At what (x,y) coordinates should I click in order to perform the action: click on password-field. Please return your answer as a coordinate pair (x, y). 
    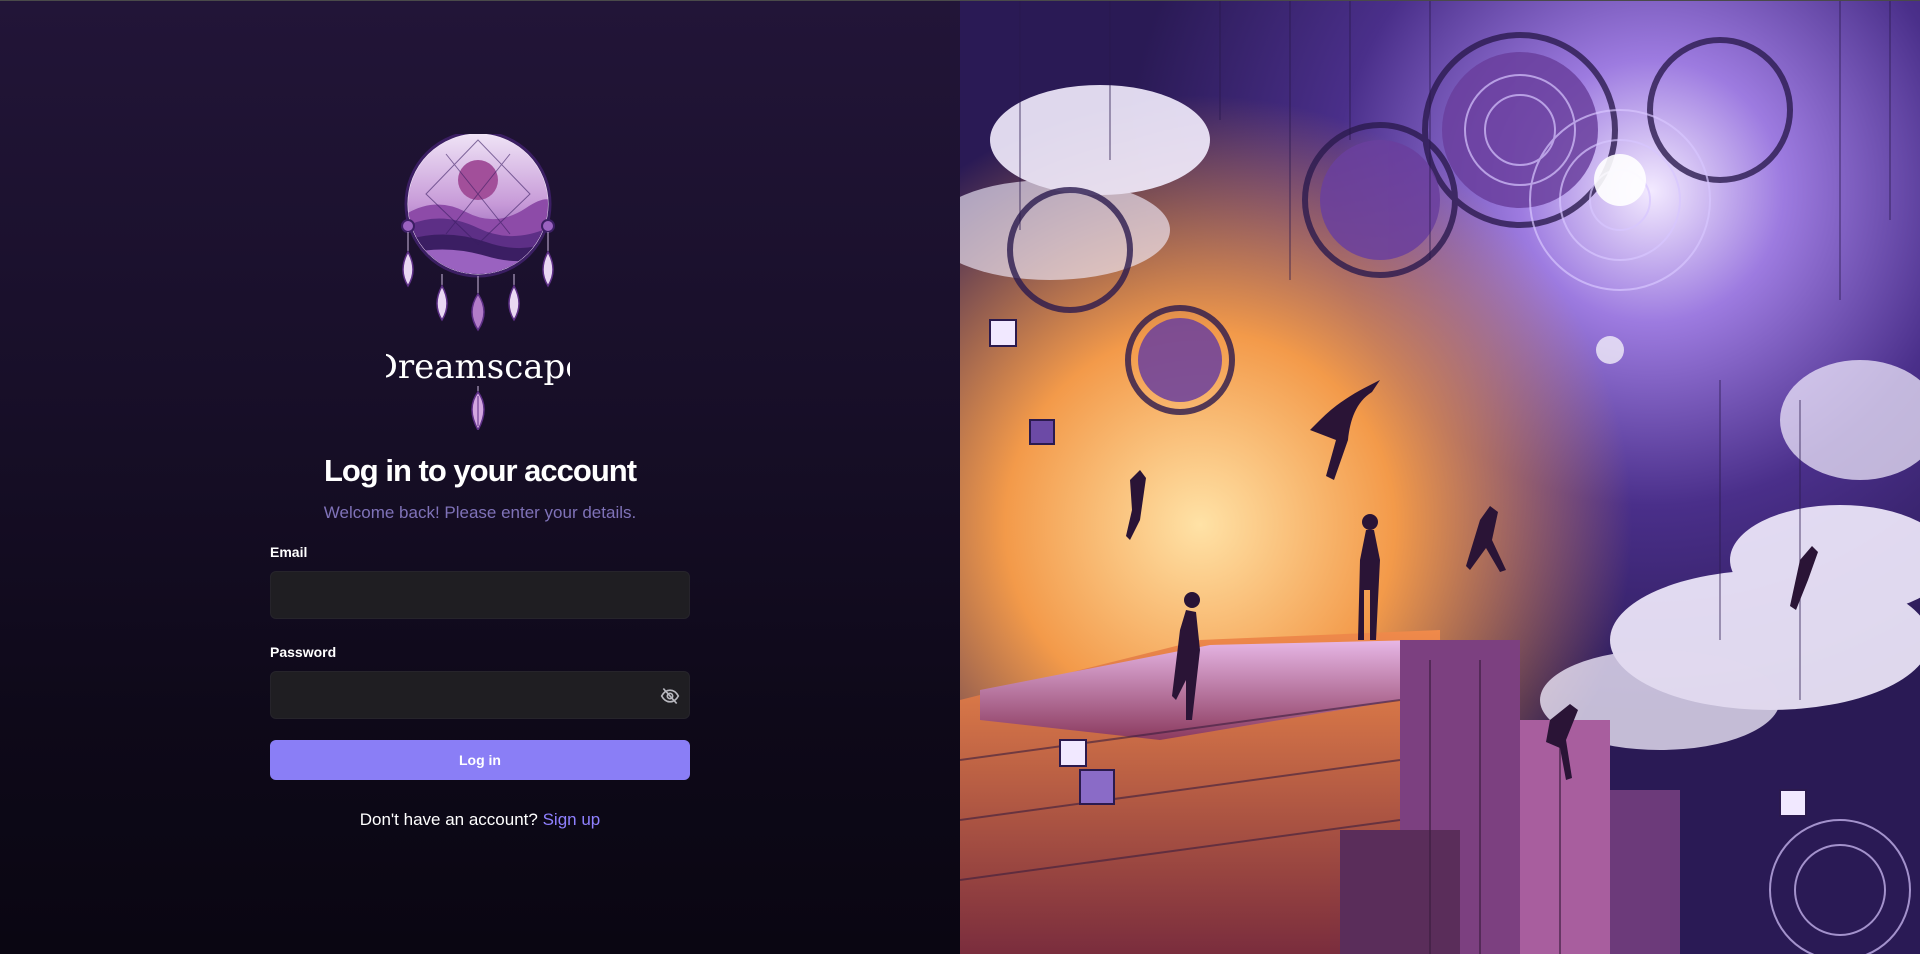
    Looking at the image, I should click on (480, 695).